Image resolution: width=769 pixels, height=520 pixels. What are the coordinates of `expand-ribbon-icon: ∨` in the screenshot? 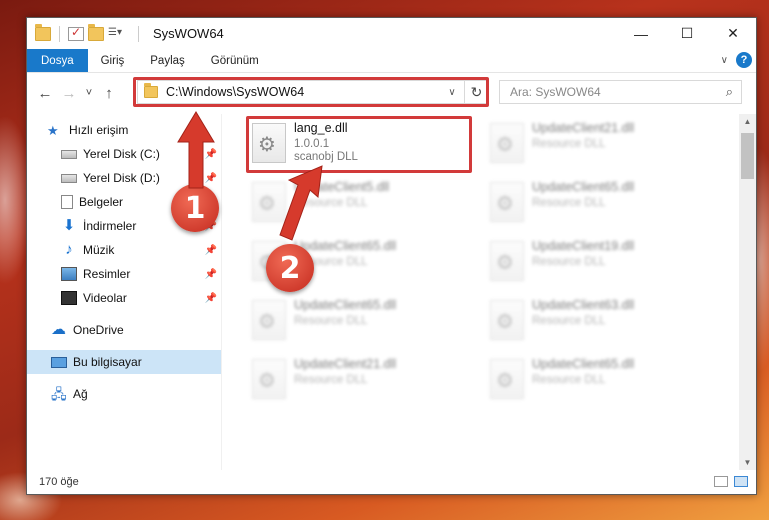 It's located at (724, 60).